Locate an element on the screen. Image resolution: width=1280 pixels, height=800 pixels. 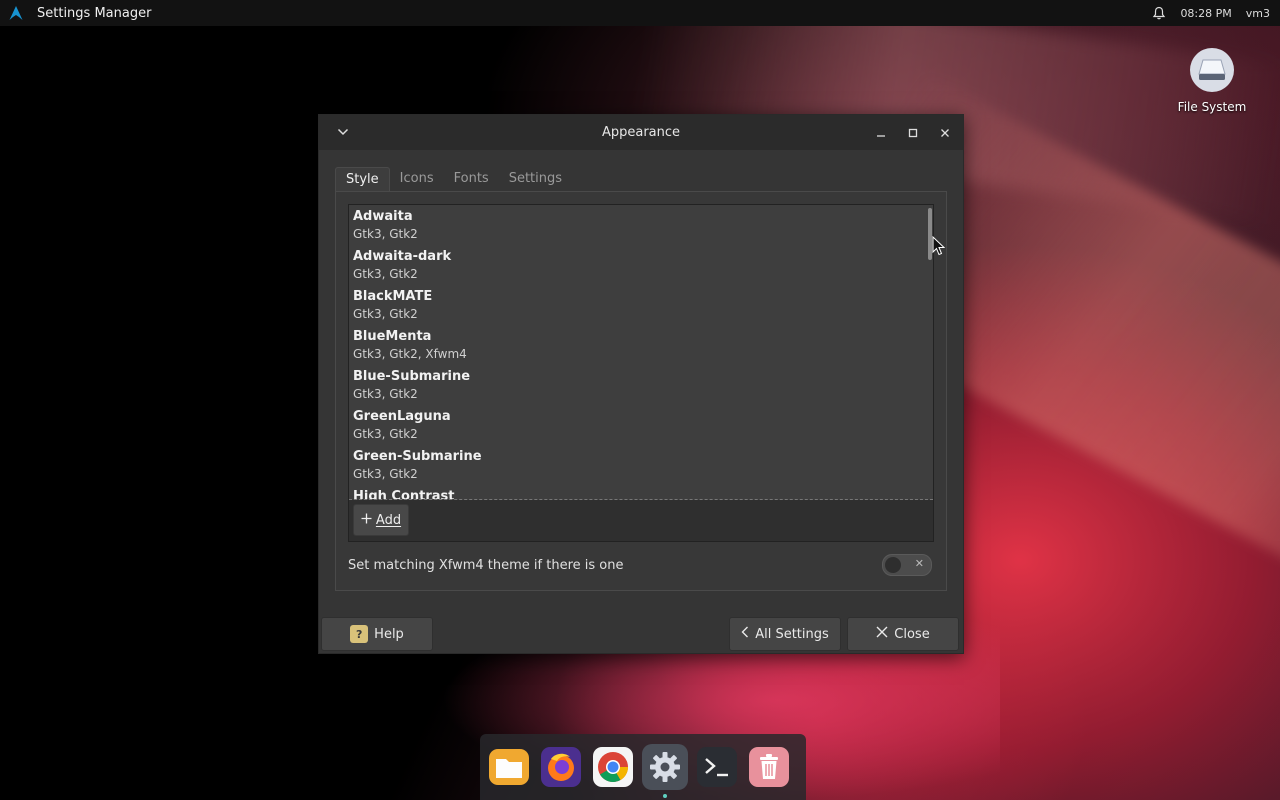
help-button: ? Help is located at coordinates (377, 634).